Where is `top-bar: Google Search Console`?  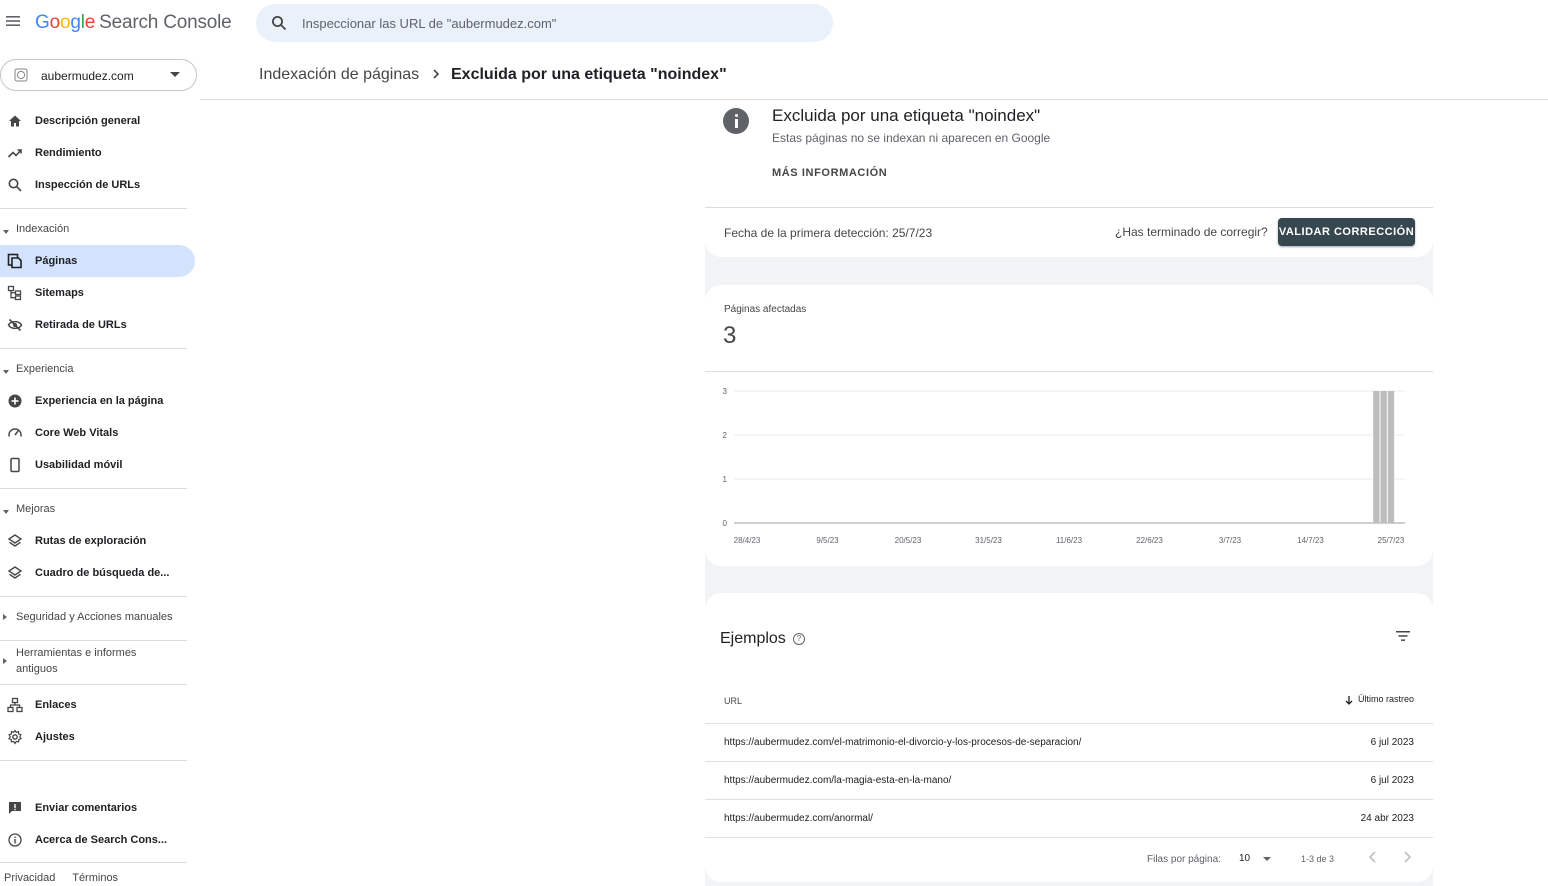 top-bar: Google Search Console is located at coordinates (774, 24).